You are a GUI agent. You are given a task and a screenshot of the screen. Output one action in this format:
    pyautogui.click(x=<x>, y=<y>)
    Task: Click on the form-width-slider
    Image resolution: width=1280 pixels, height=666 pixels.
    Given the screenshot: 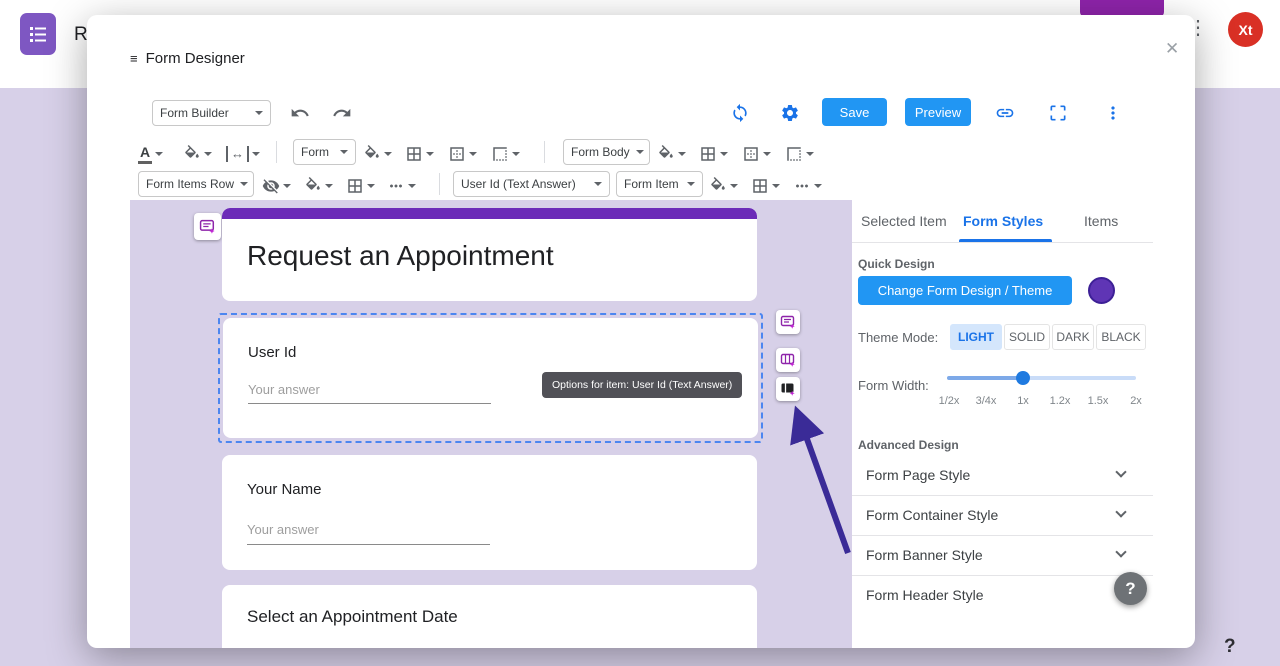 What is the action you would take?
    pyautogui.click(x=1041, y=378)
    